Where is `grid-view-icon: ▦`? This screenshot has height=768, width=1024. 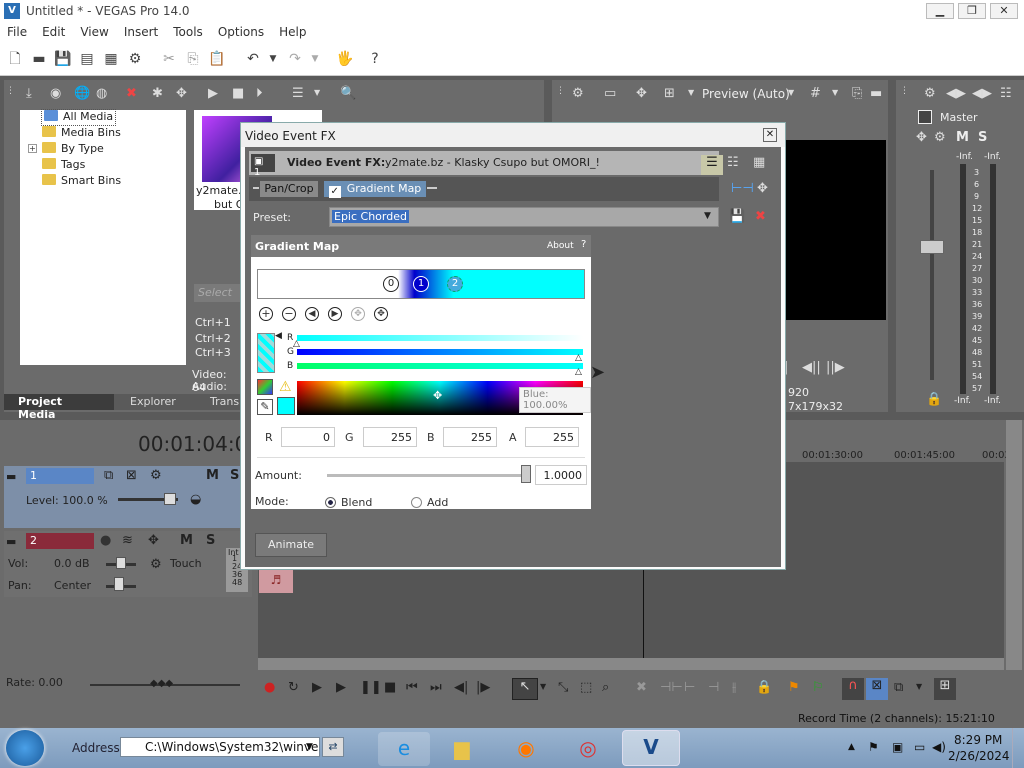 grid-view-icon: ▦ is located at coordinates (759, 162).